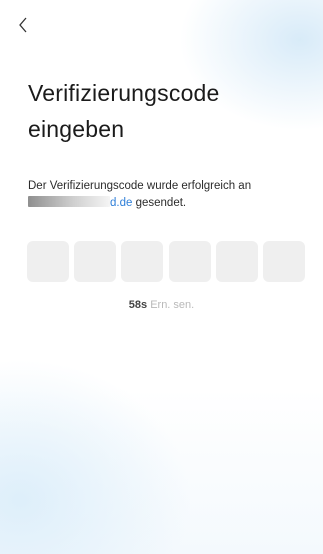 The width and height of the screenshot is (323, 554). What do you see at coordinates (138, 305) in the screenshot?
I see `resend-timer: 58s` at bounding box center [138, 305].